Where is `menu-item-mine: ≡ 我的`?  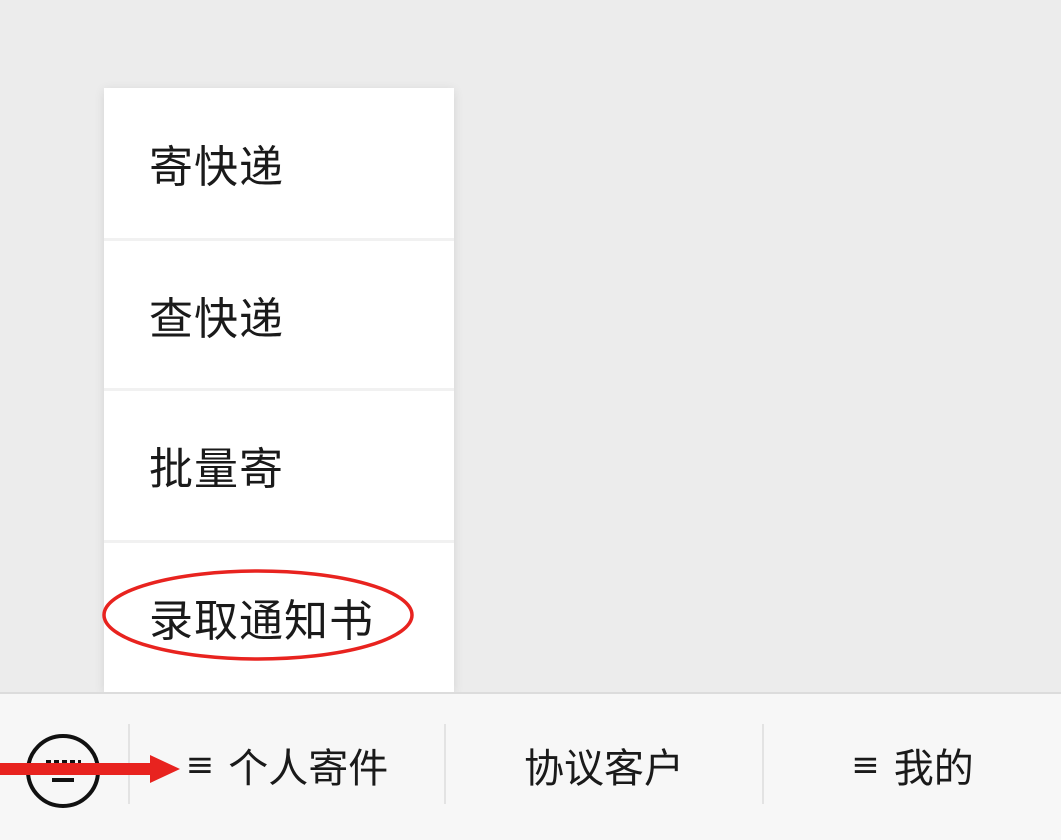 menu-item-mine: ≡ 我的 is located at coordinates (912, 765).